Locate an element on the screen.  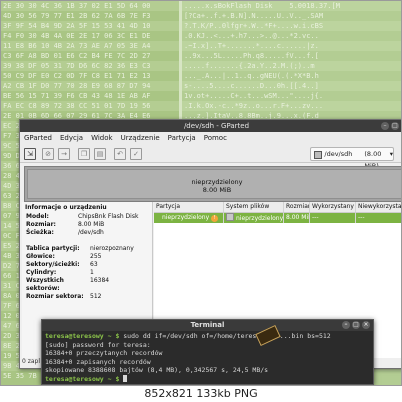
image-caption: 852x821 133kb PNG is located at coordinates (201, 393).